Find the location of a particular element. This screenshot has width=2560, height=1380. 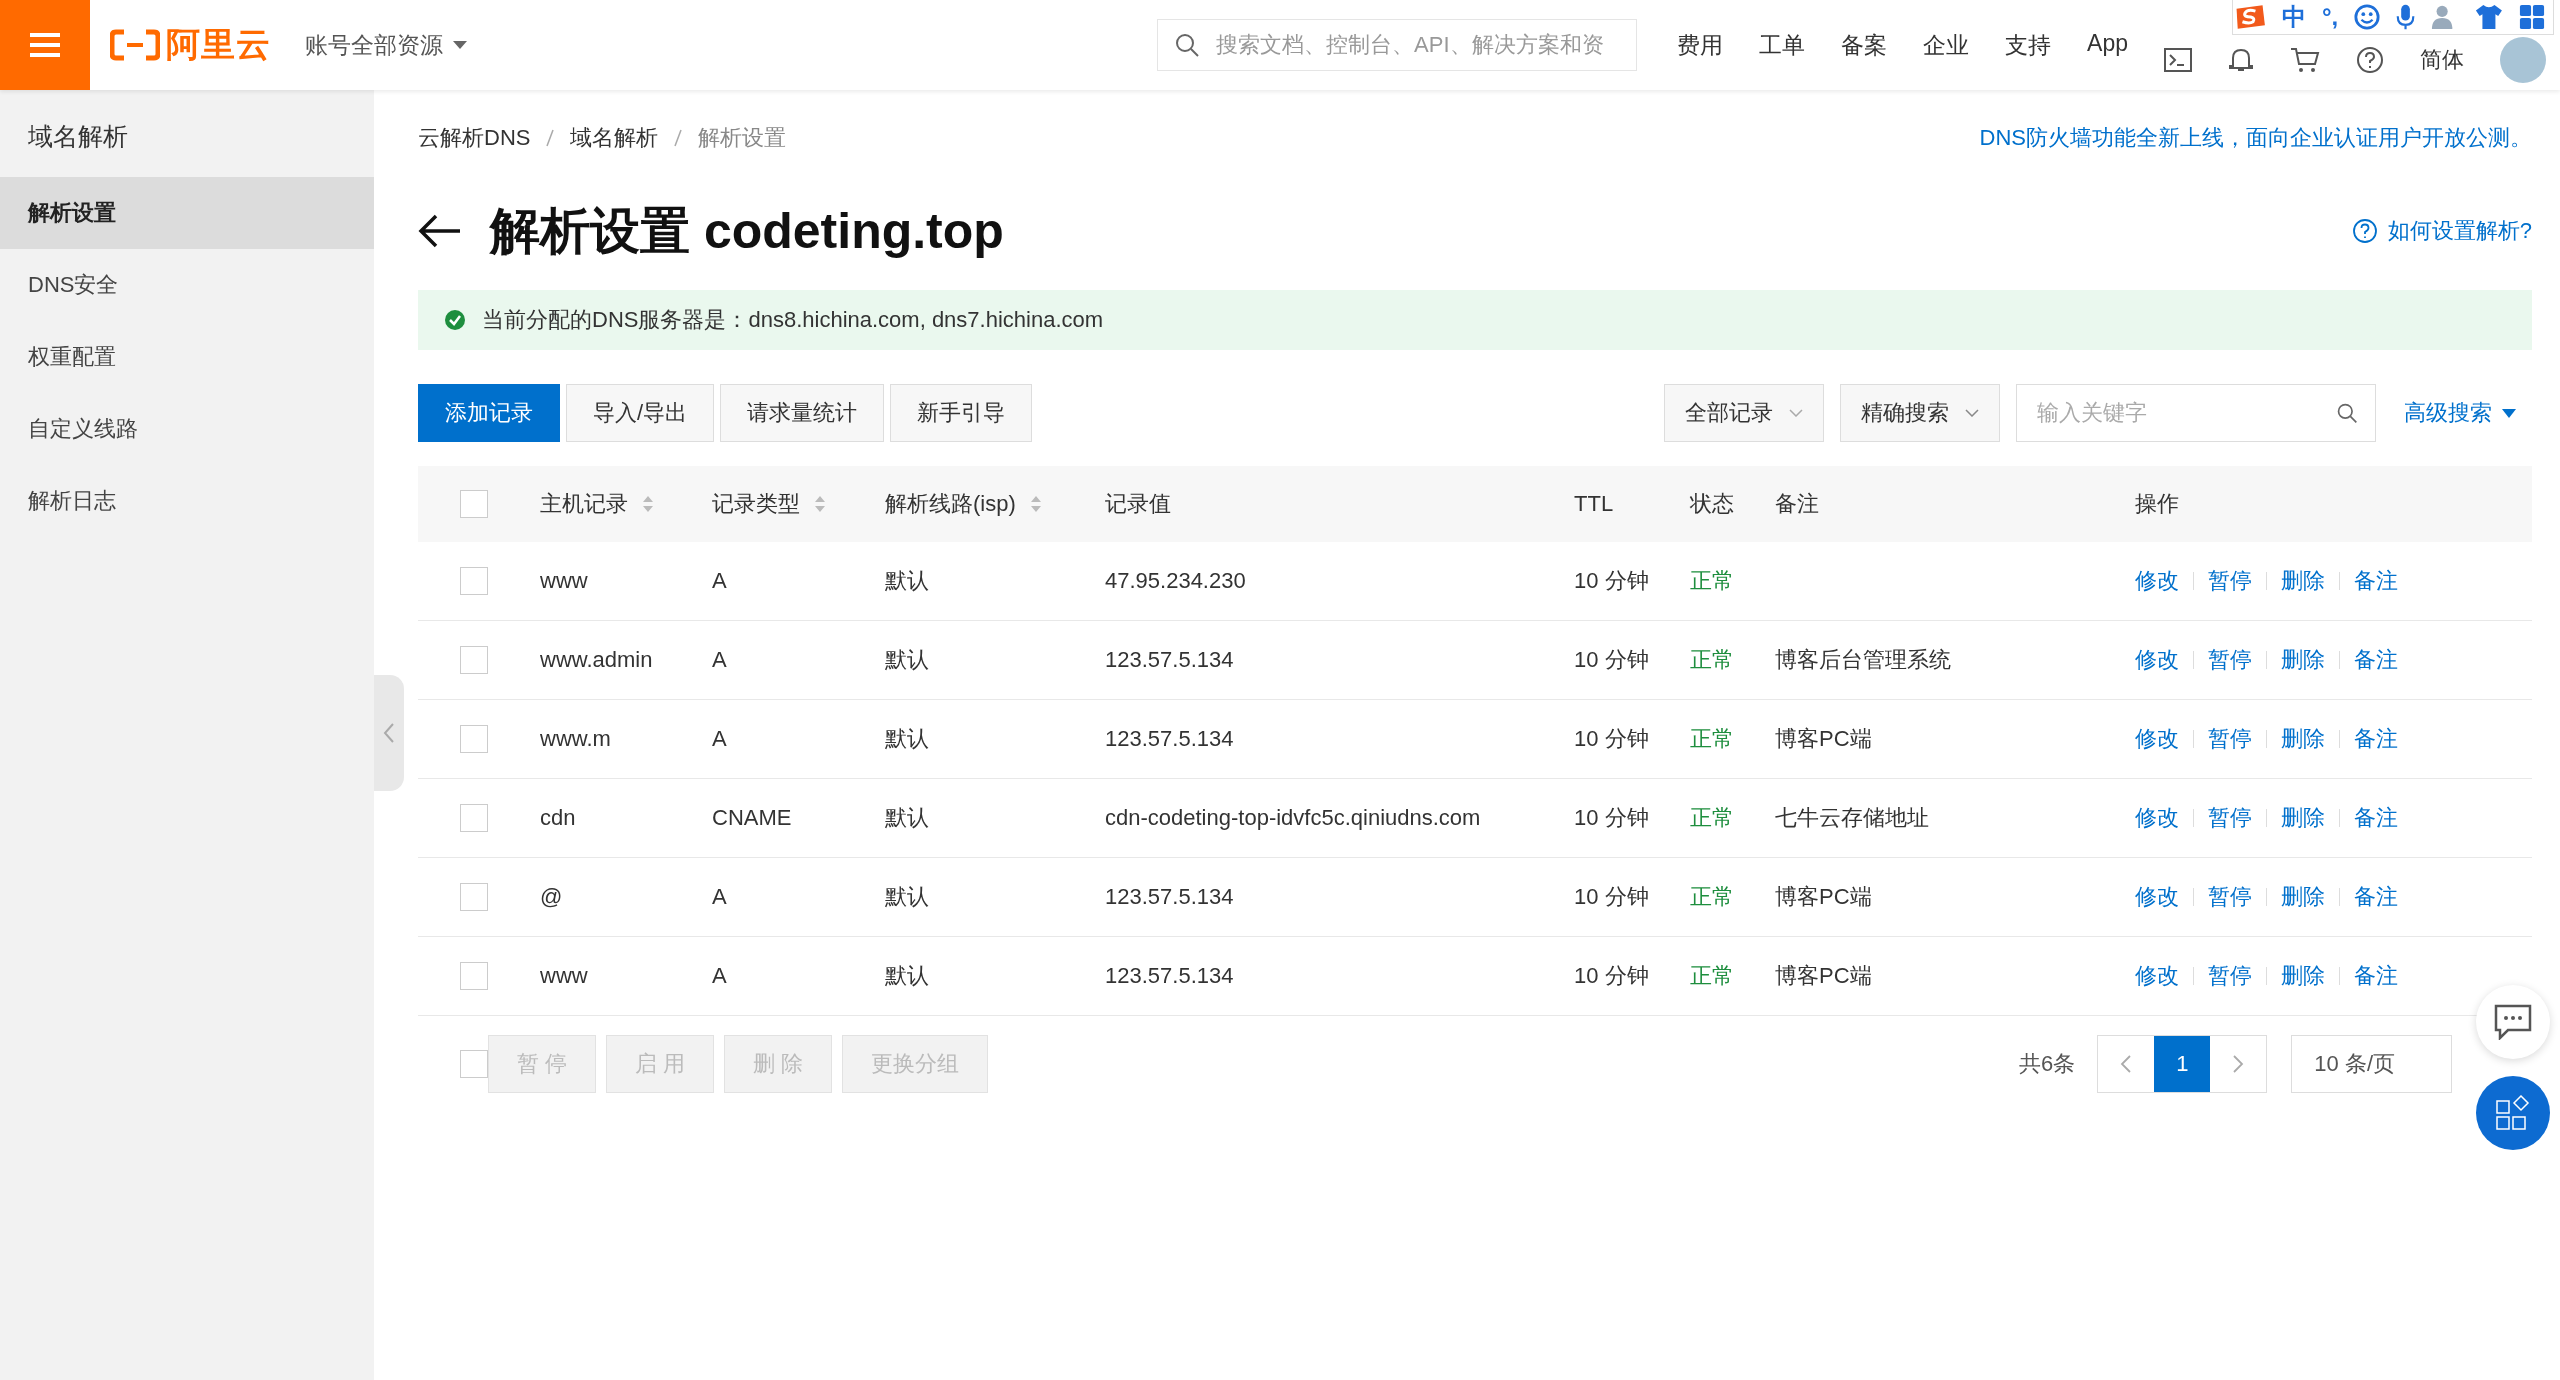

shirt-icon is located at coordinates (2489, 17).